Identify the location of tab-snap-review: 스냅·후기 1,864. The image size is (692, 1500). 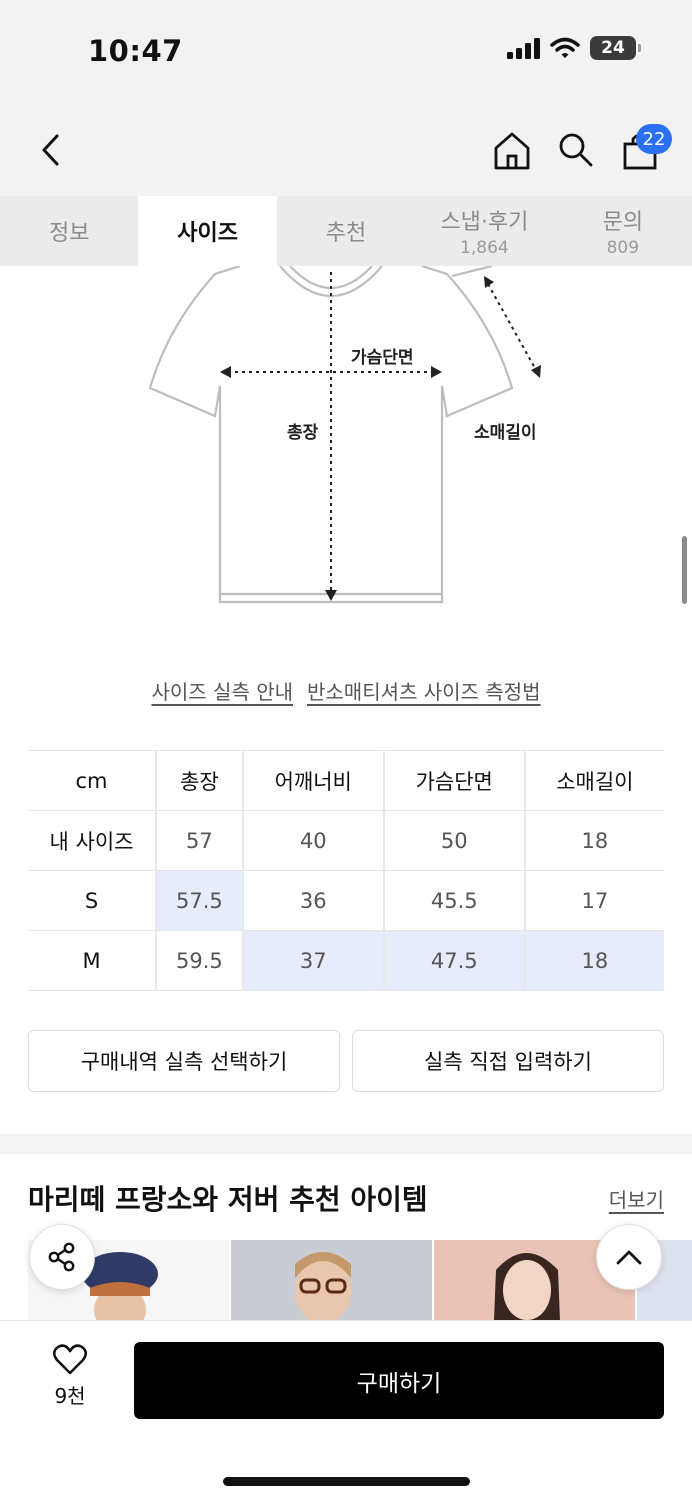
(484, 231).